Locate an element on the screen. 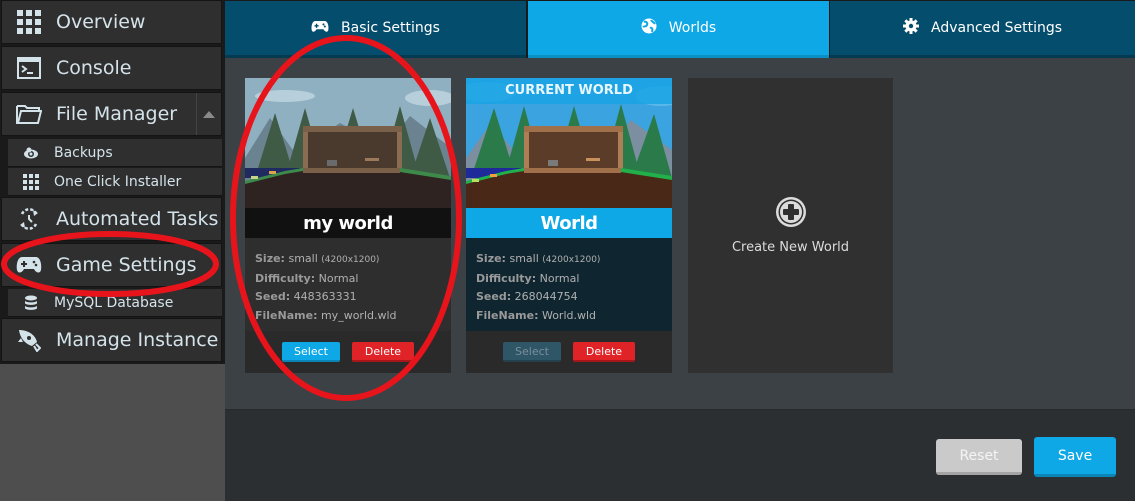 This screenshot has width=1135, height=501. world-name: World is located at coordinates (569, 223).